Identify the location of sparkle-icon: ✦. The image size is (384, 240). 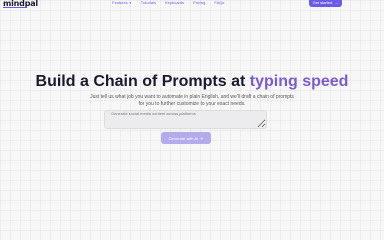
(202, 138).